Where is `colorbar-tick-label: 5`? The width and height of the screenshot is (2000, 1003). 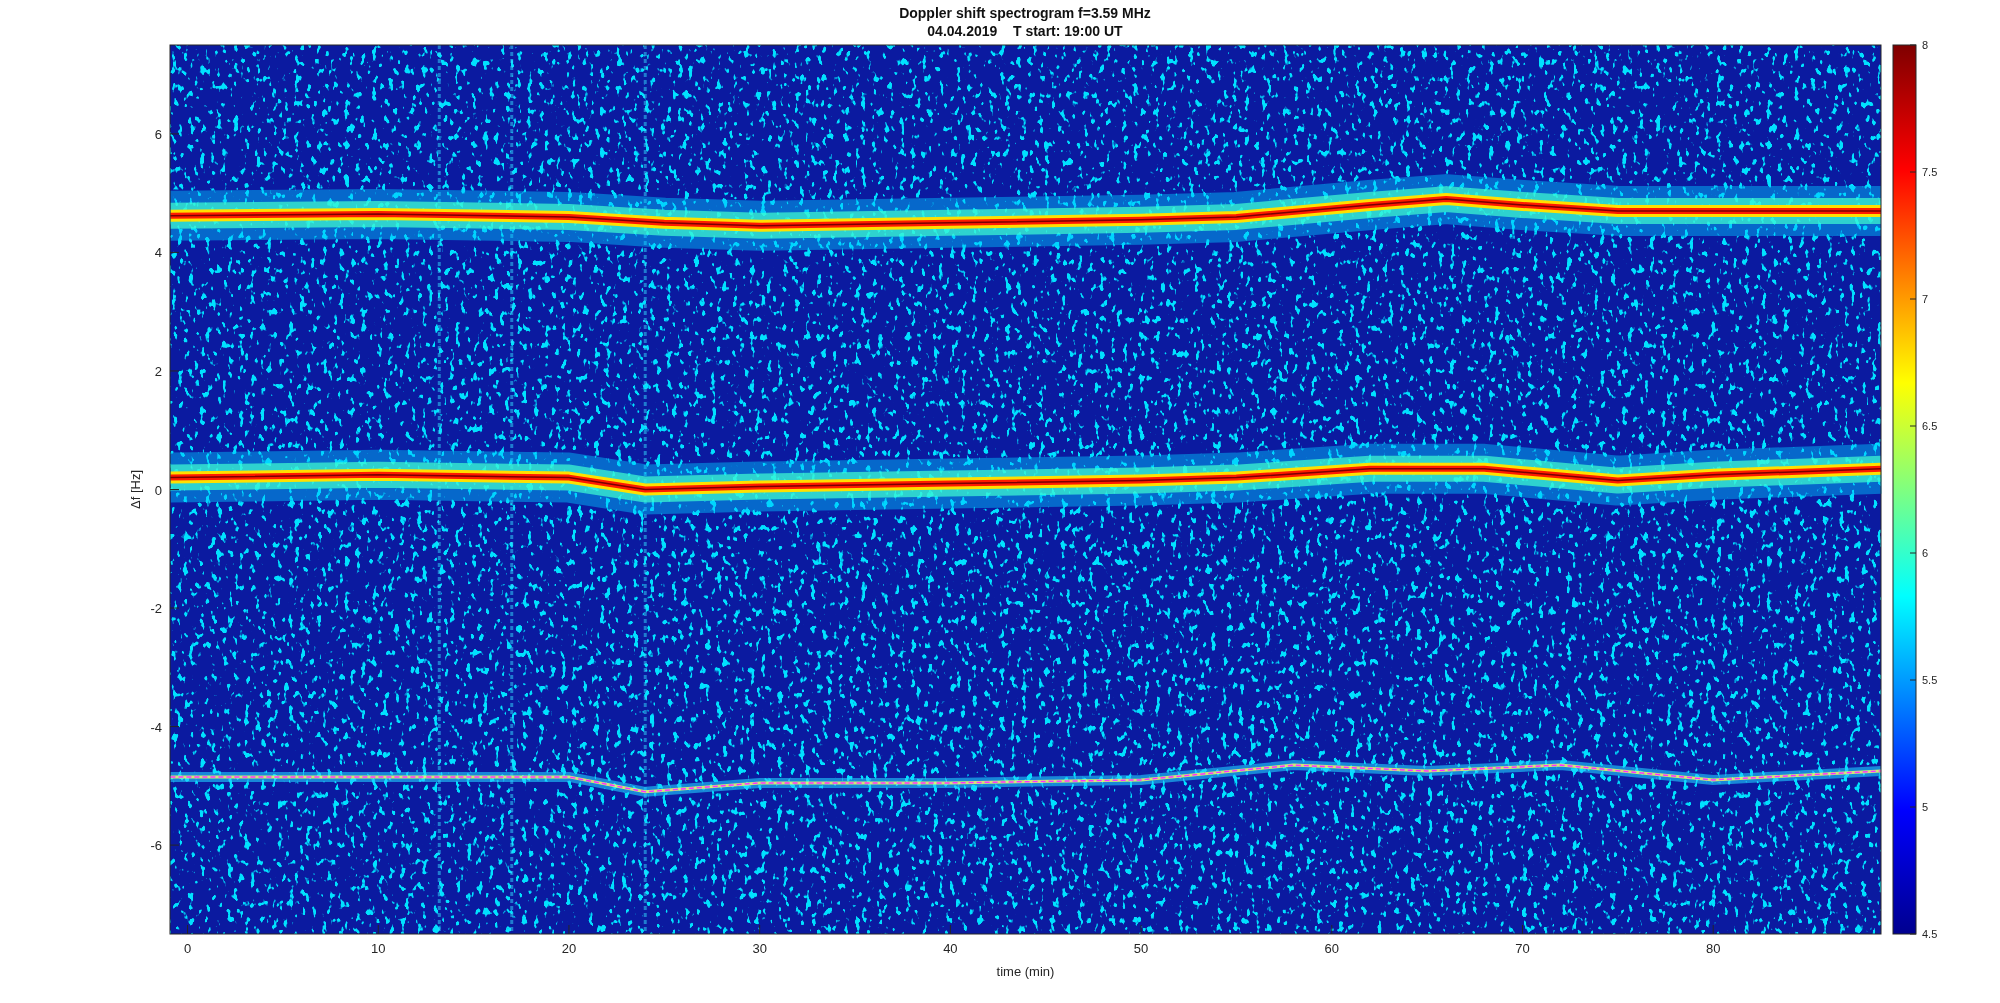 colorbar-tick-label: 5 is located at coordinates (1925, 807).